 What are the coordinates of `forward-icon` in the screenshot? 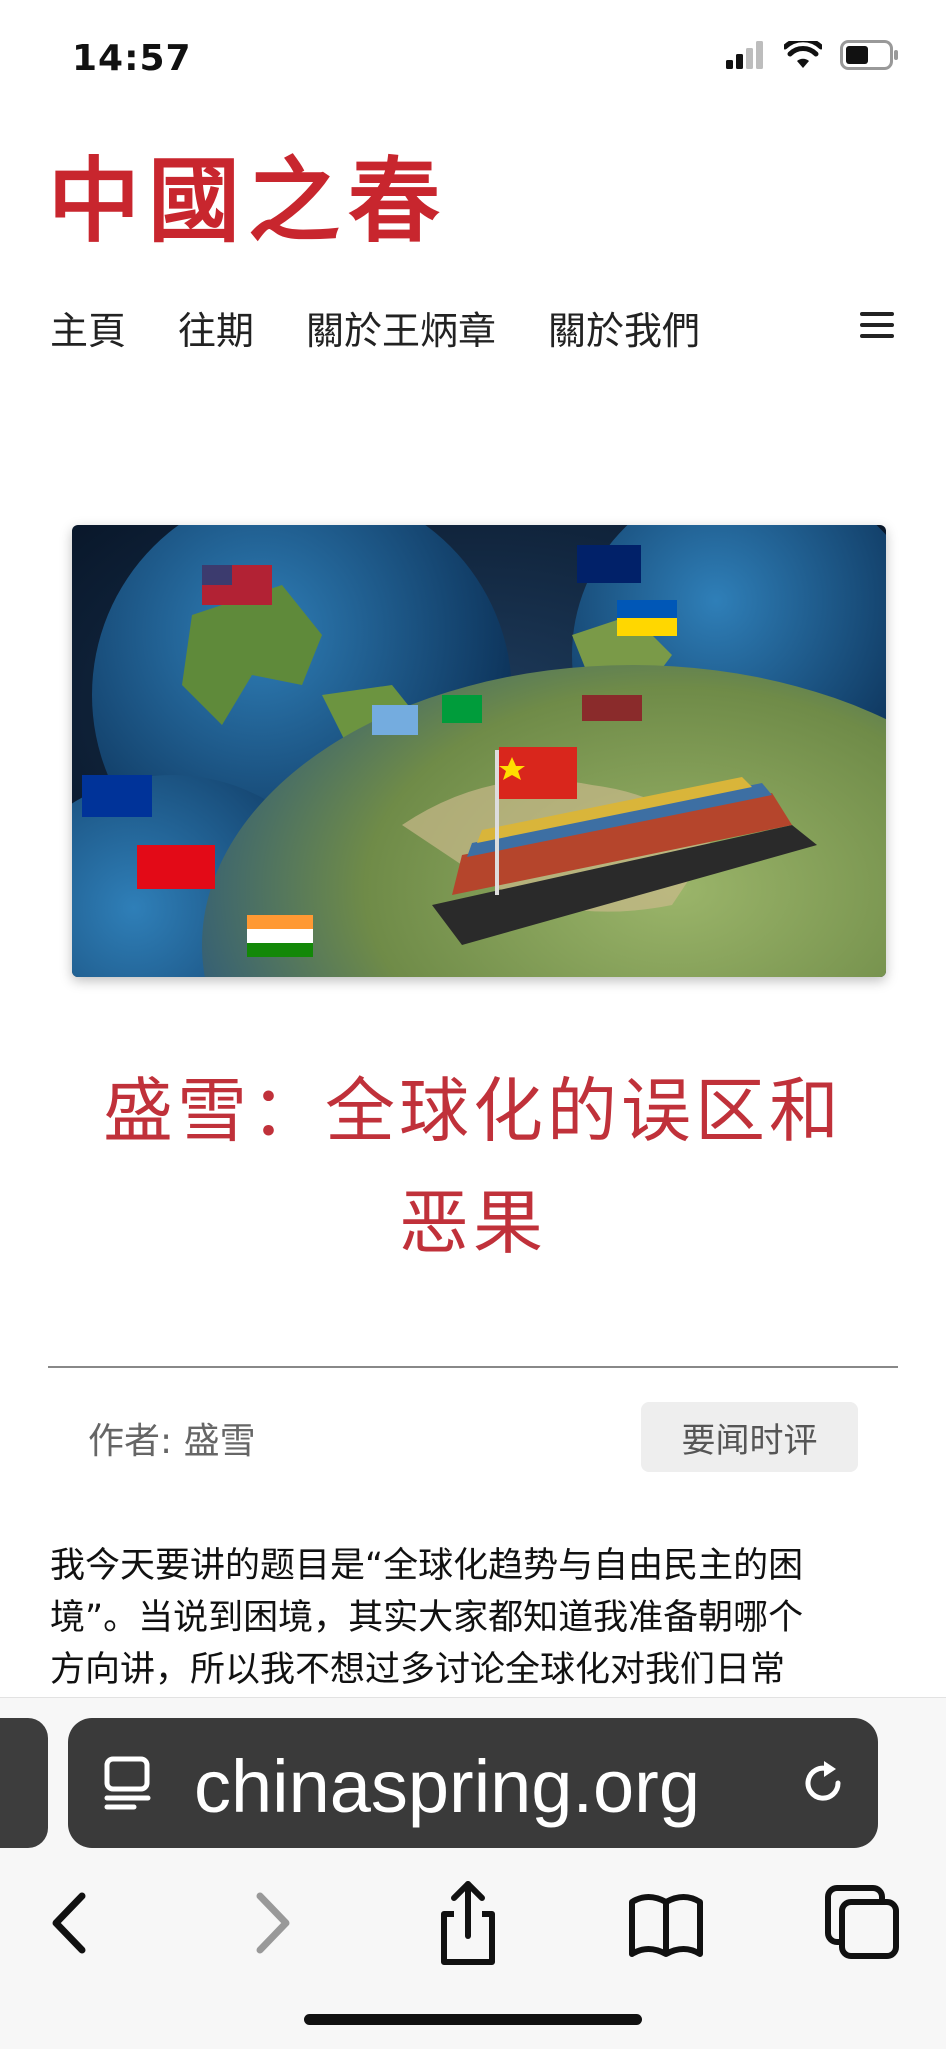 It's located at (272, 1923).